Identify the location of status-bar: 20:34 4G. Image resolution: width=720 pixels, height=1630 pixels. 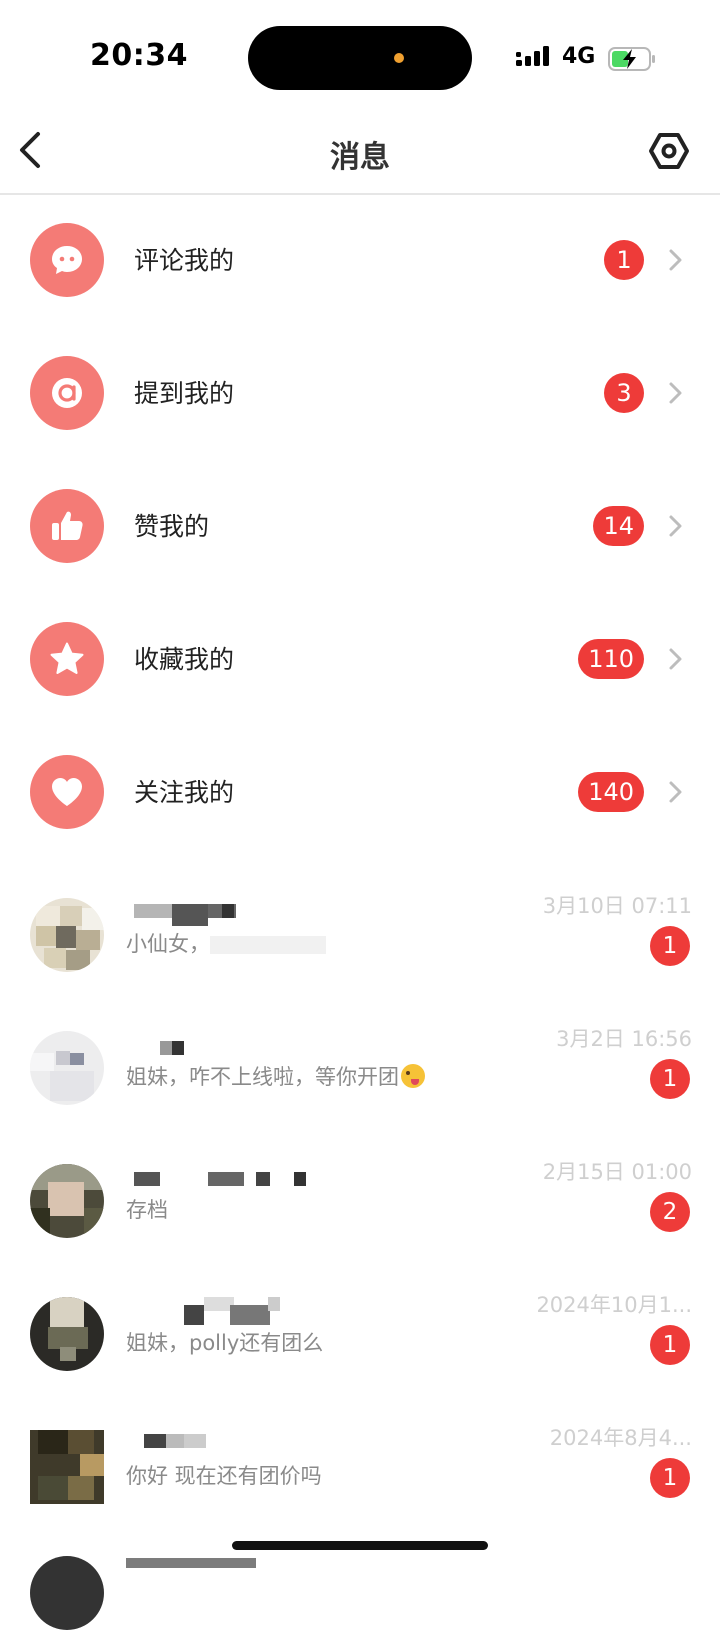
(360, 55).